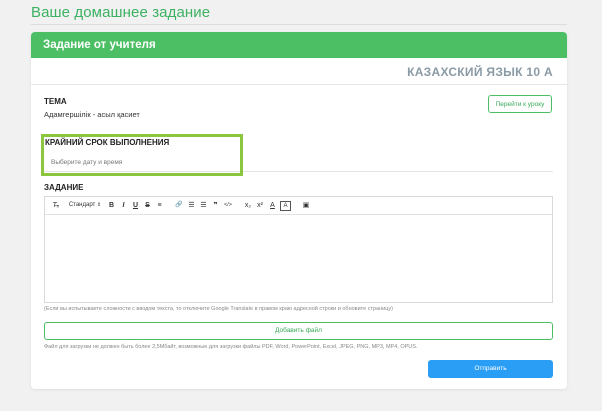 The image size is (602, 411). I want to click on clear-format-icon: T̶ₓ, so click(56, 205).